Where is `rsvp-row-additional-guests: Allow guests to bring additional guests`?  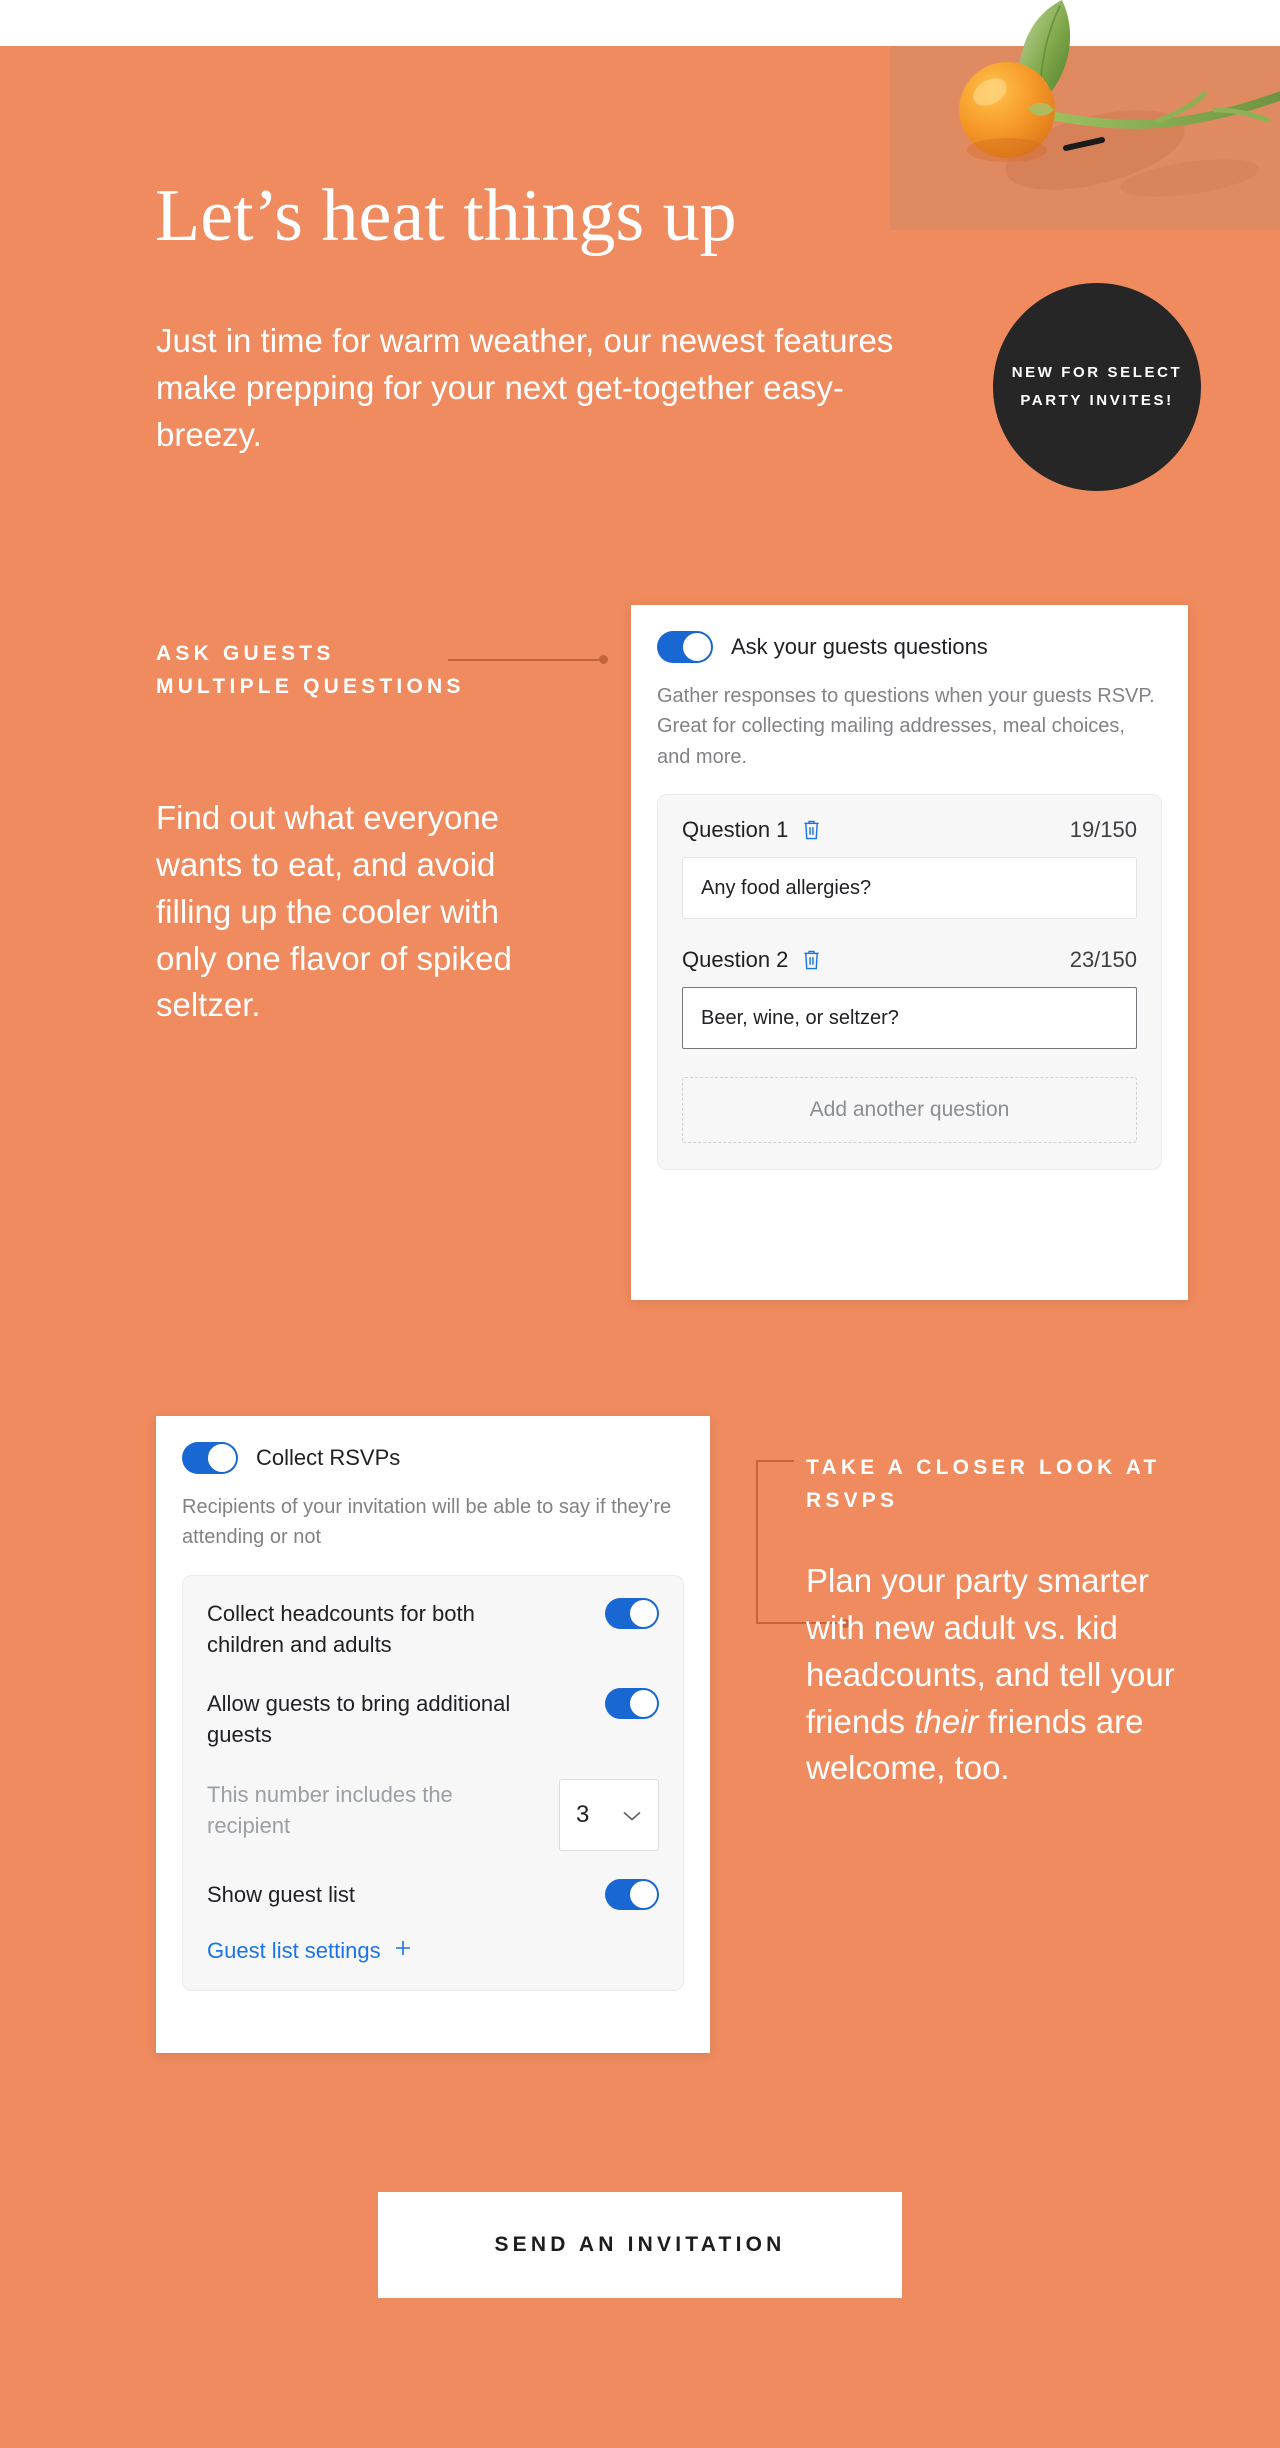
rsvp-row-additional-guests: Allow guests to bring additional guests is located at coordinates (433, 1719).